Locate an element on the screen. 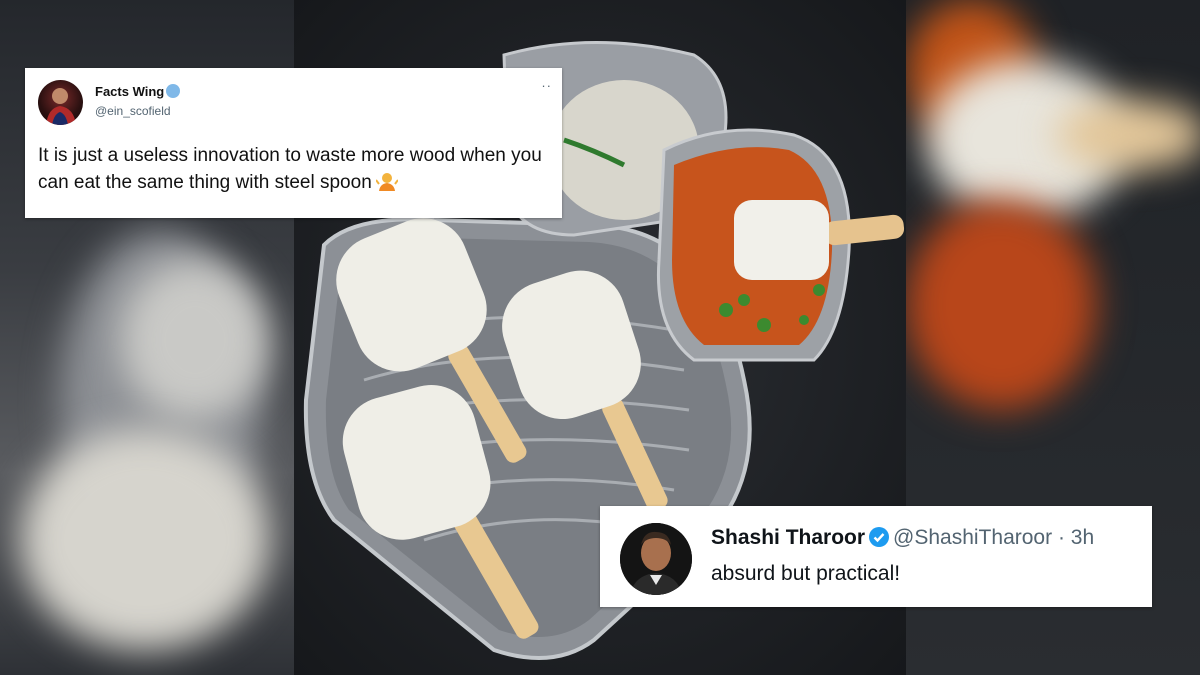 The width and height of the screenshot is (1200, 675). tweet-header: Shashi Tharoor @ShashiTharoor · 3h is located at coordinates (902, 538).